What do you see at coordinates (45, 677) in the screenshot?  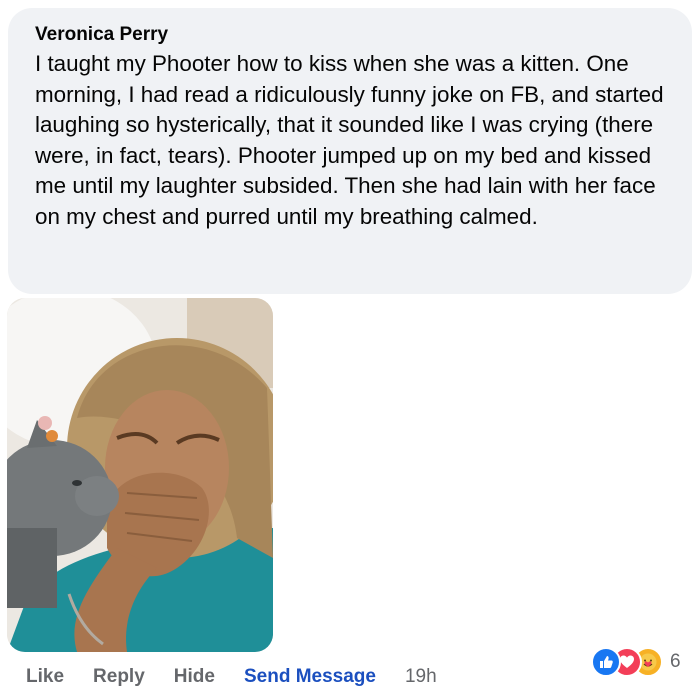 I see `like-link: Like` at bounding box center [45, 677].